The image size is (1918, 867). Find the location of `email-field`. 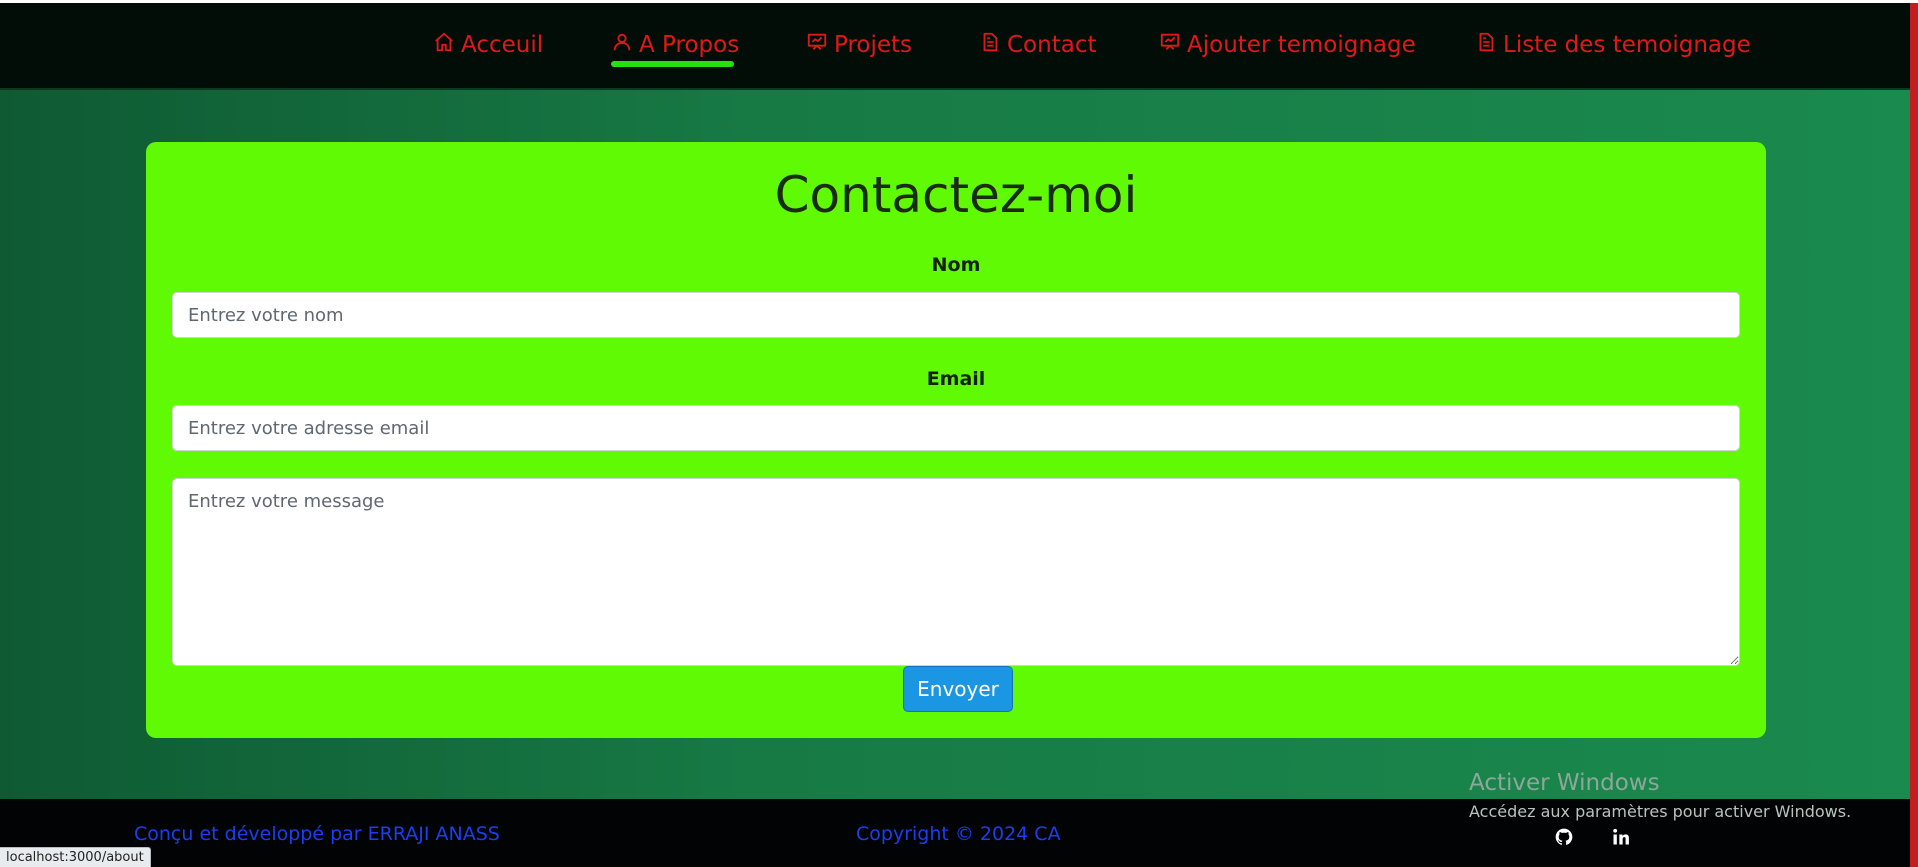

email-field is located at coordinates (956, 428).